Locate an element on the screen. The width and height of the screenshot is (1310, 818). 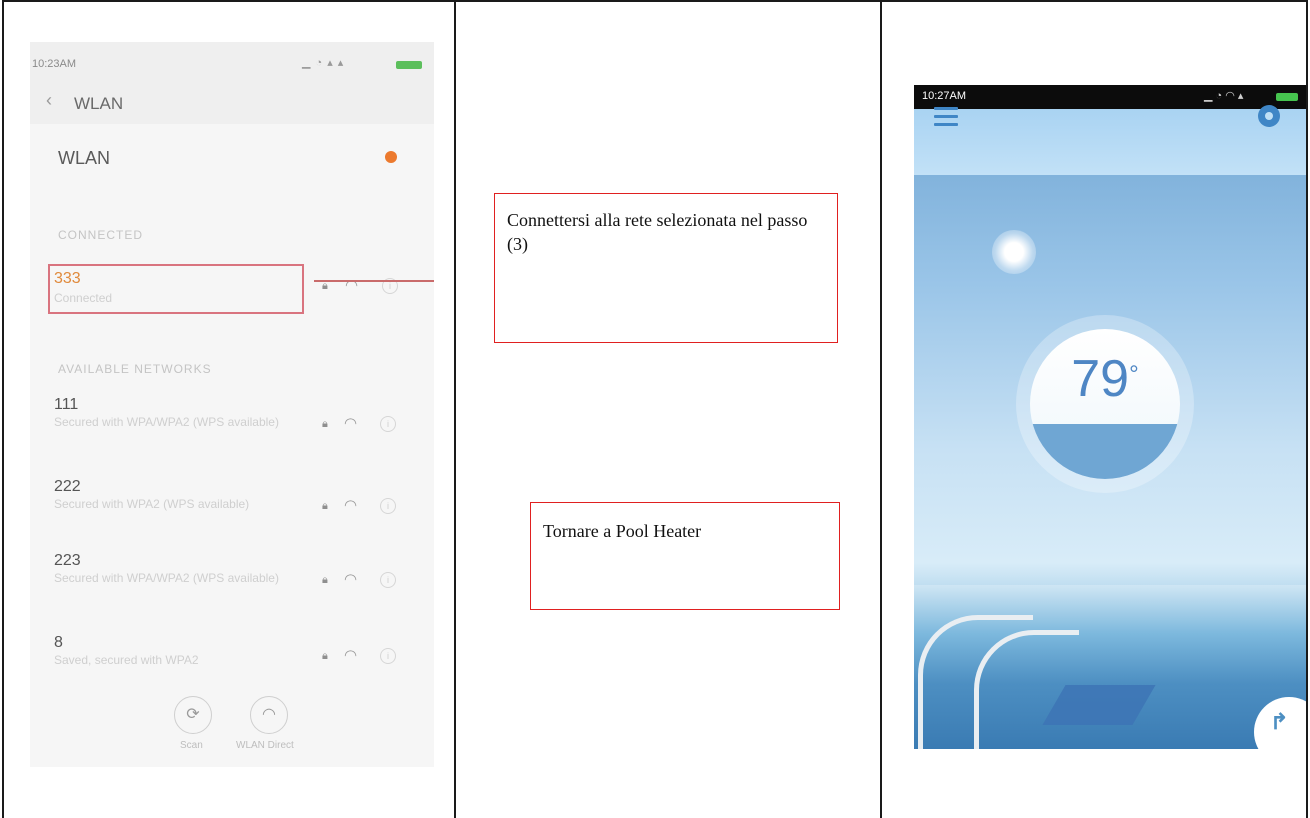
available-networks-header: AVAILABLE NETWORKS is located at coordinates (135, 369).